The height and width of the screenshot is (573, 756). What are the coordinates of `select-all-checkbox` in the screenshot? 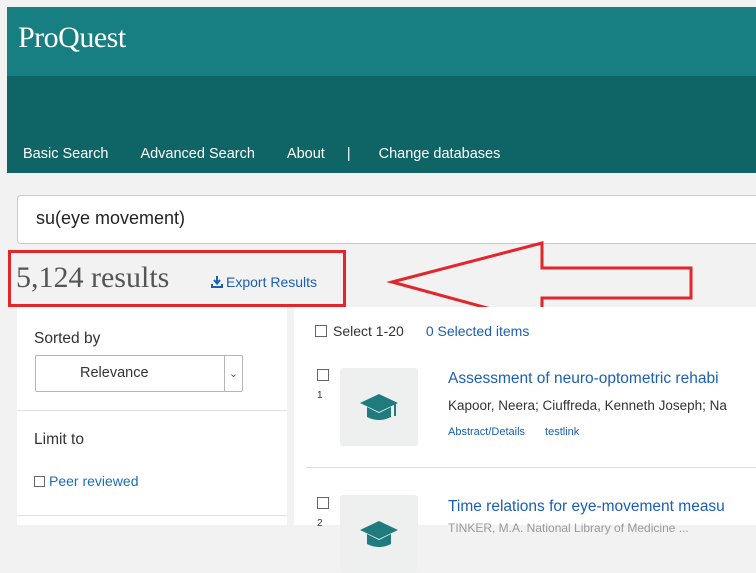 It's located at (321, 331).